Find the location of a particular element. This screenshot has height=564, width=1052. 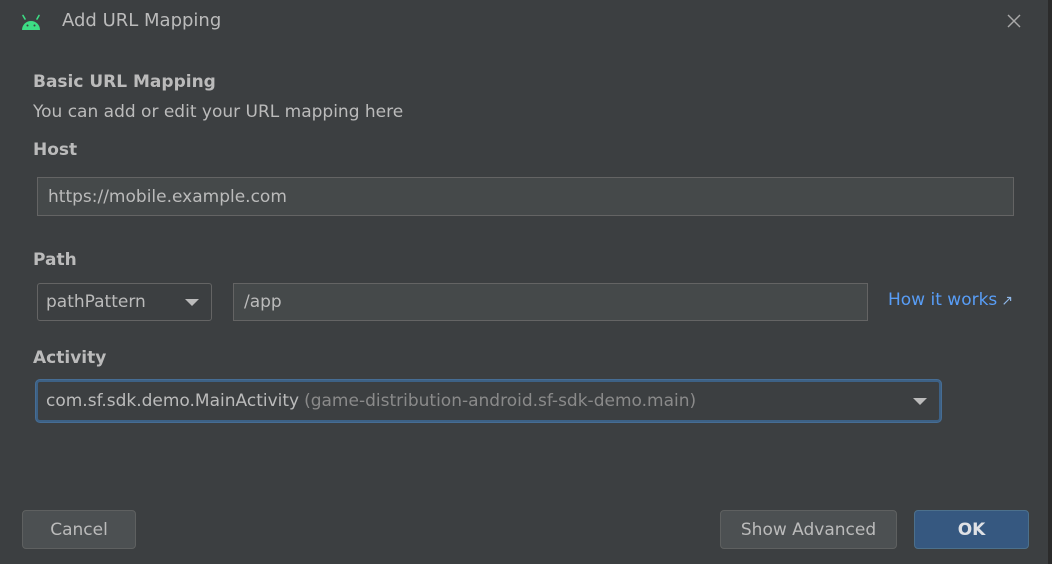

ok-button-label: OK is located at coordinates (971, 529).